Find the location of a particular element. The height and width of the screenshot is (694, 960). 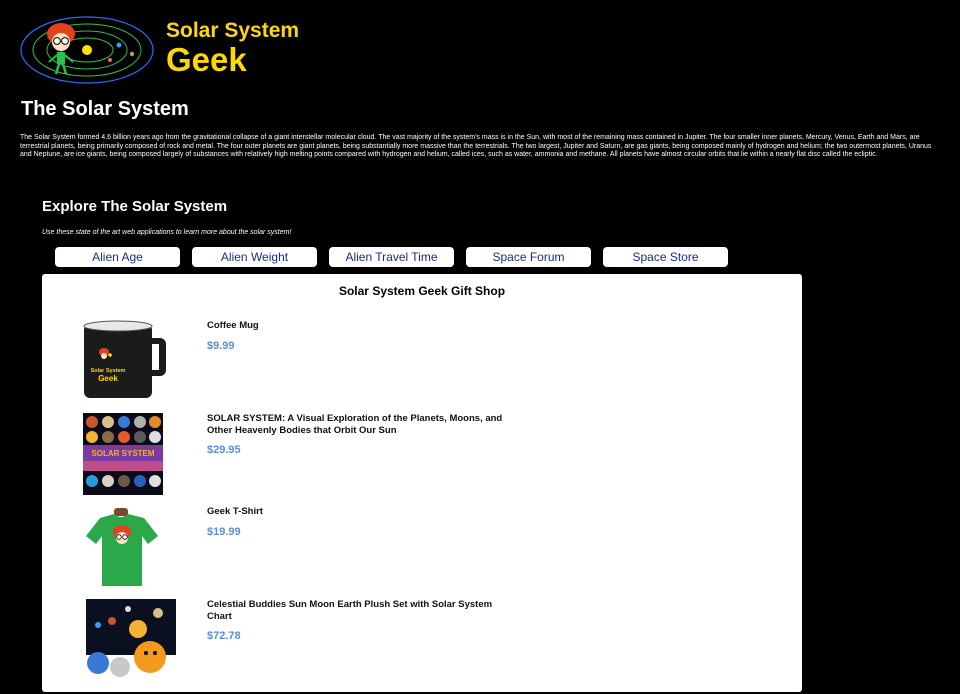

book-title-text: SOLAR SYSTEM is located at coordinates (122, 453).